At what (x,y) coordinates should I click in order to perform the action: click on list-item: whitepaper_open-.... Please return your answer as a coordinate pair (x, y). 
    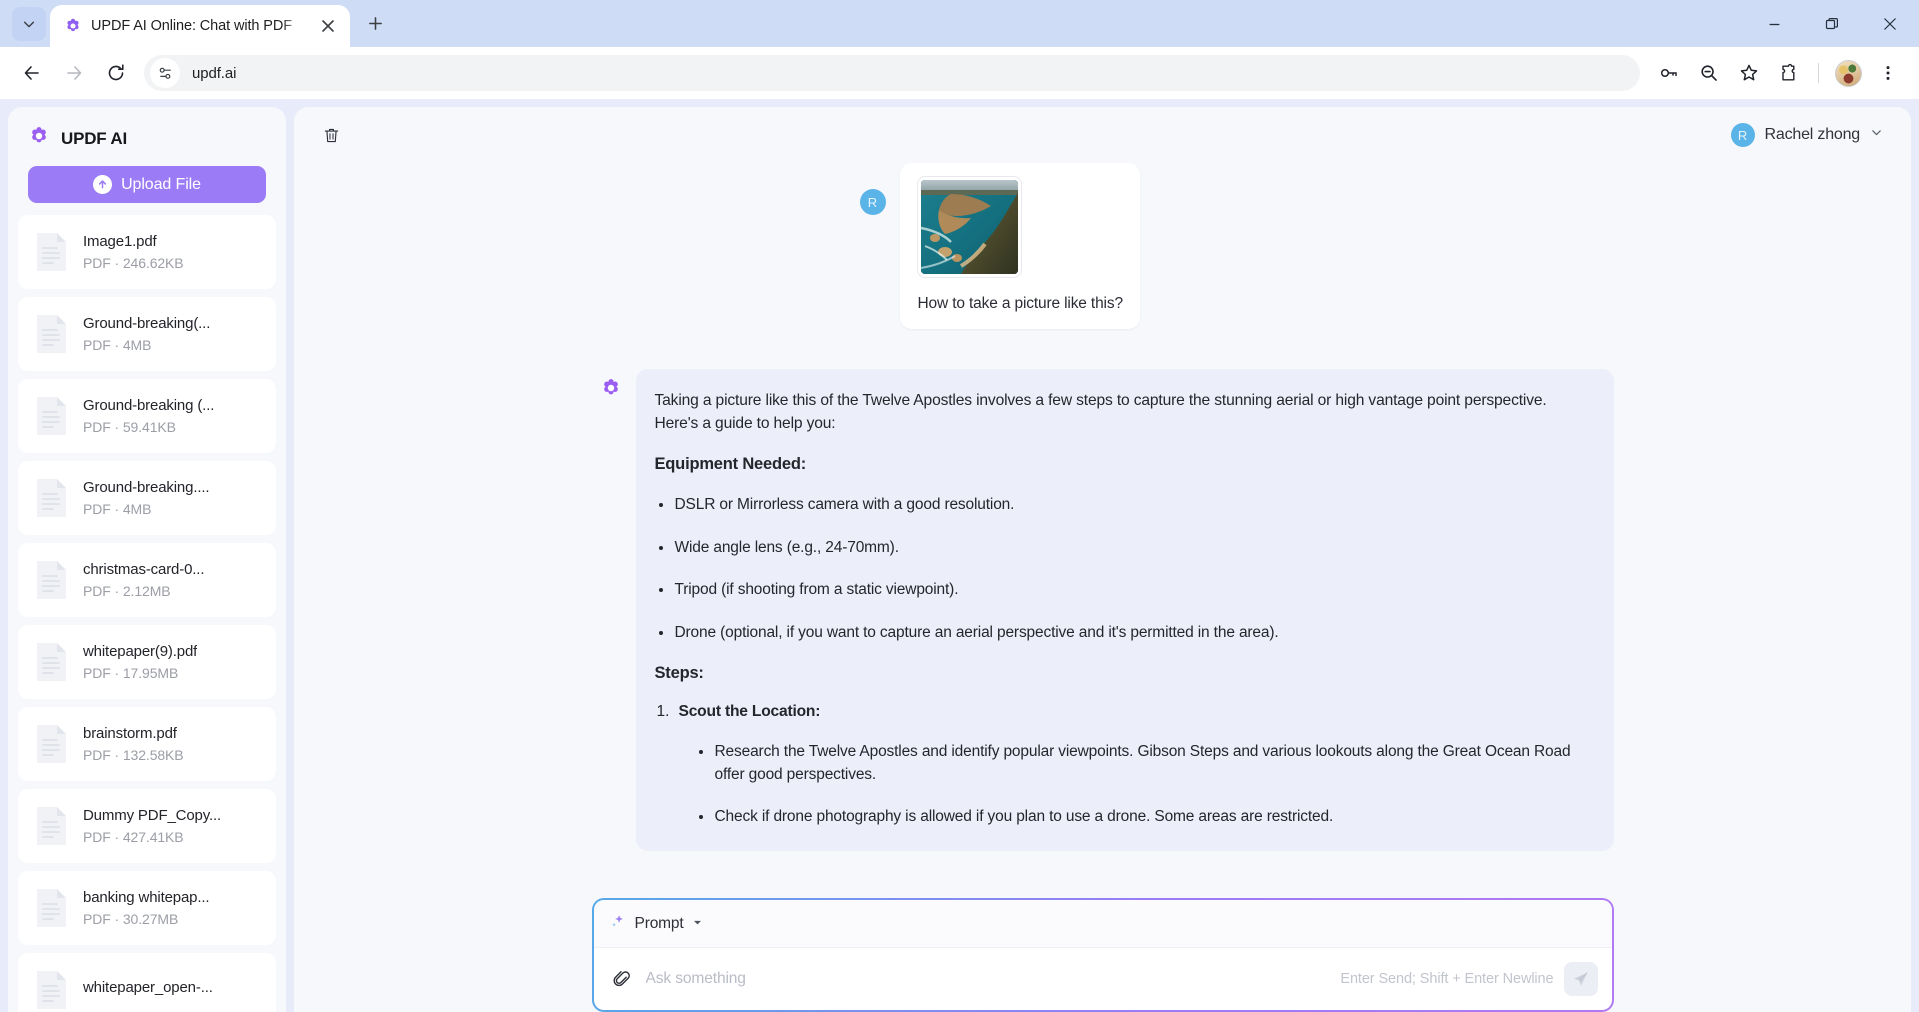
    Looking at the image, I should click on (147, 982).